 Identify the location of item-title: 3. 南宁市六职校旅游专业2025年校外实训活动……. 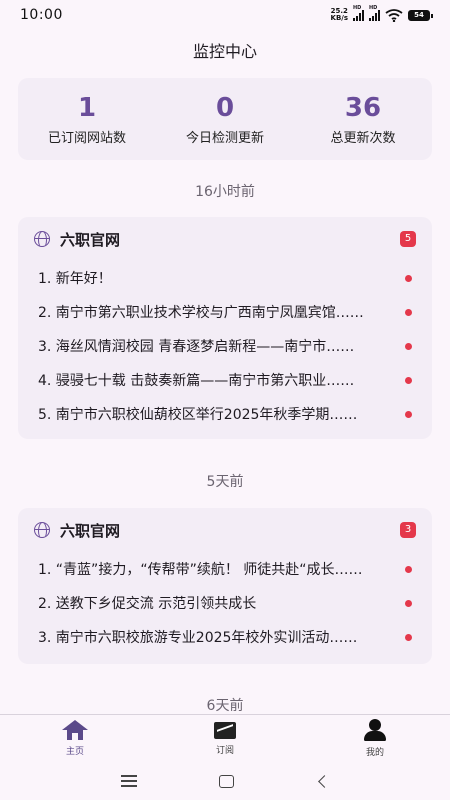
(198, 638).